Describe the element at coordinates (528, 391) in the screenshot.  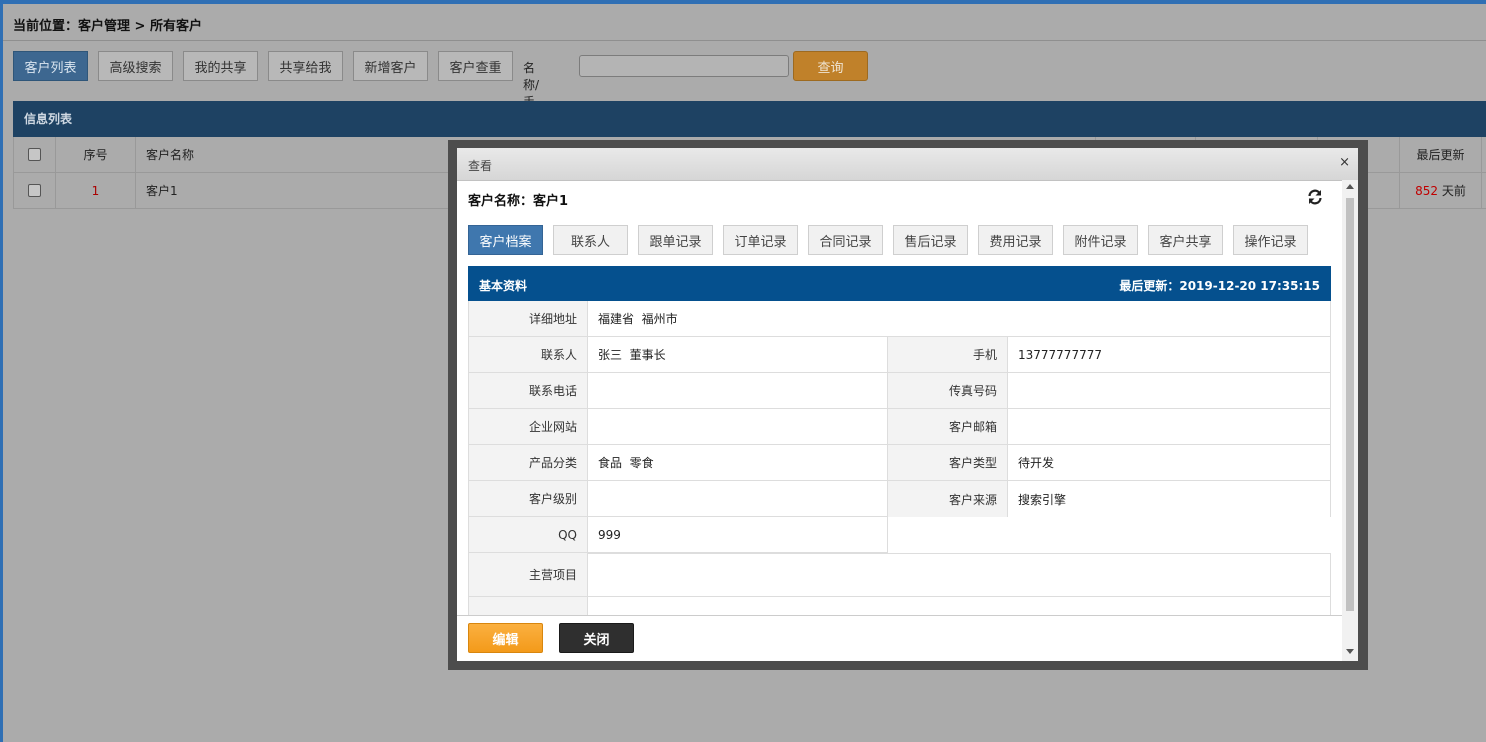
I see `phone-label: 联系电话` at that location.